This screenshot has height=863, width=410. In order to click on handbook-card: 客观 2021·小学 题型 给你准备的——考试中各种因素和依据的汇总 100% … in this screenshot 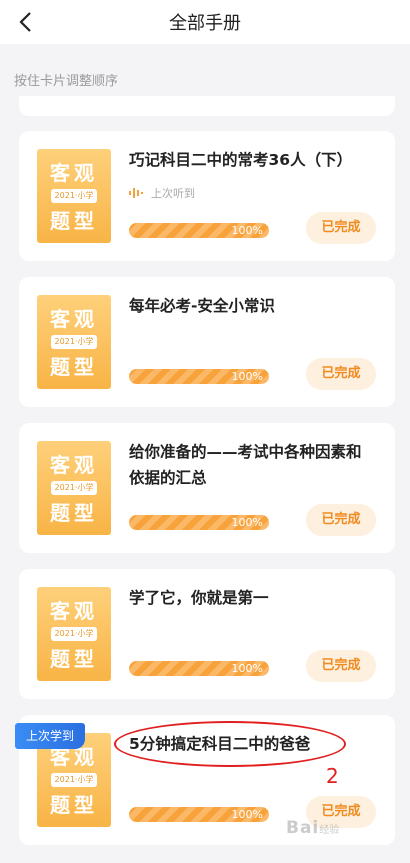, I will do `click(207, 488)`.